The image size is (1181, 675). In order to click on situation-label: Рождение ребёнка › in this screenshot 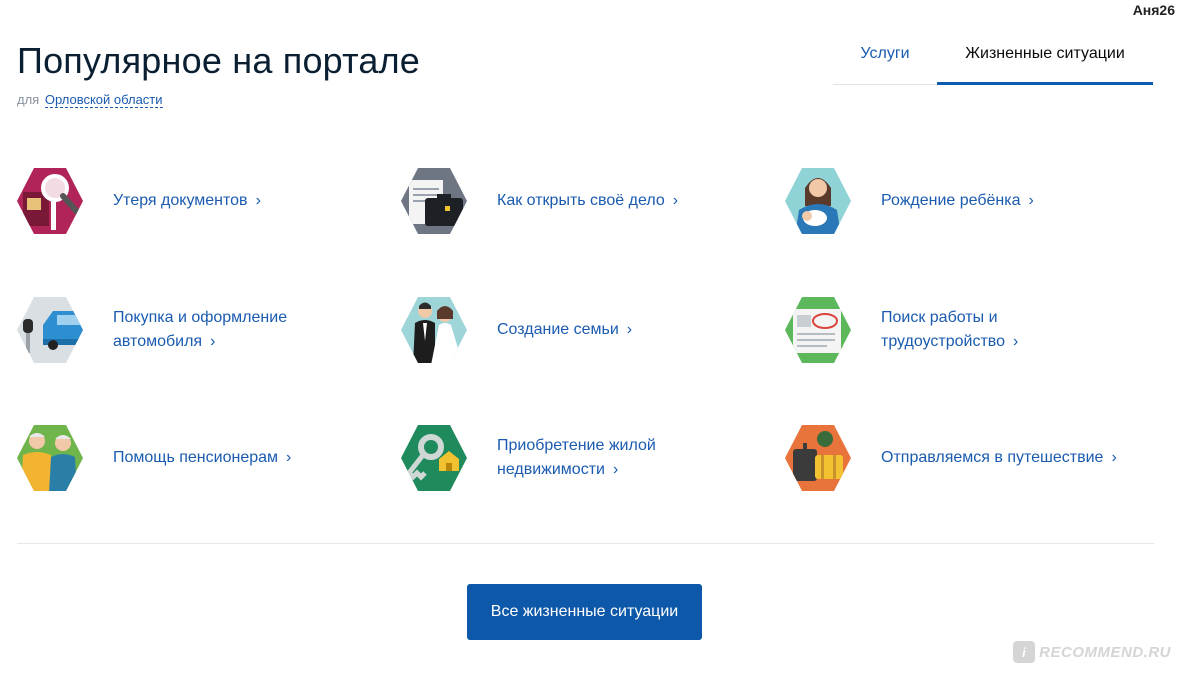, I will do `click(957, 200)`.